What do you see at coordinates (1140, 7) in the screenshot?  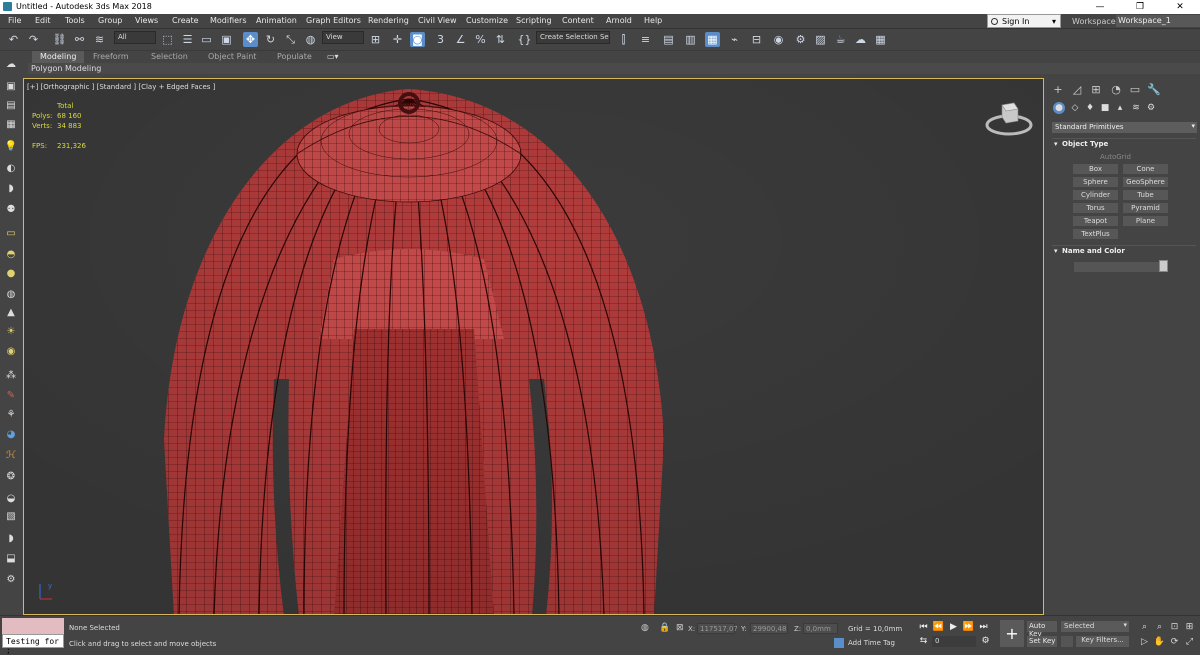 I see `maximize-button: ❐` at bounding box center [1140, 7].